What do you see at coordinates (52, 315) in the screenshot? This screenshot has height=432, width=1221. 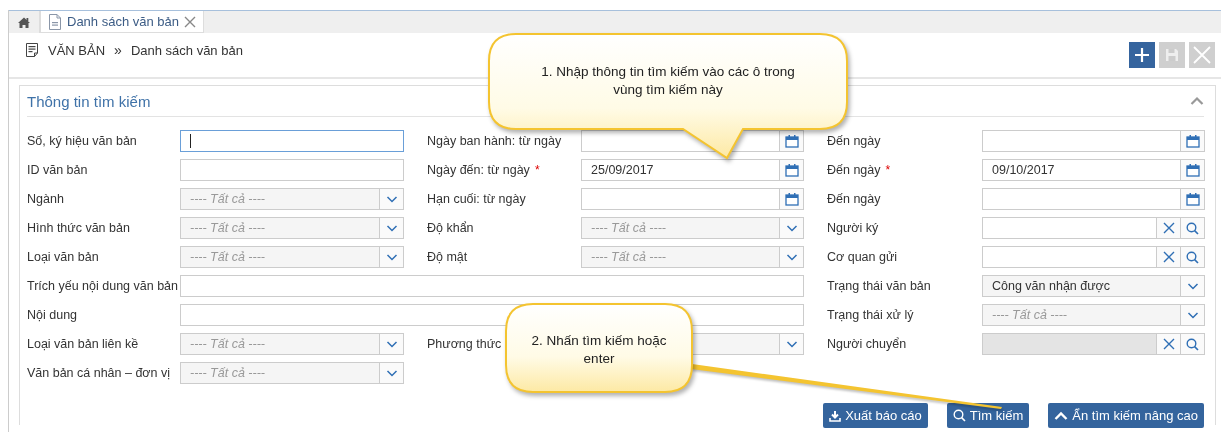 I see `field-label: Nội dung` at bounding box center [52, 315].